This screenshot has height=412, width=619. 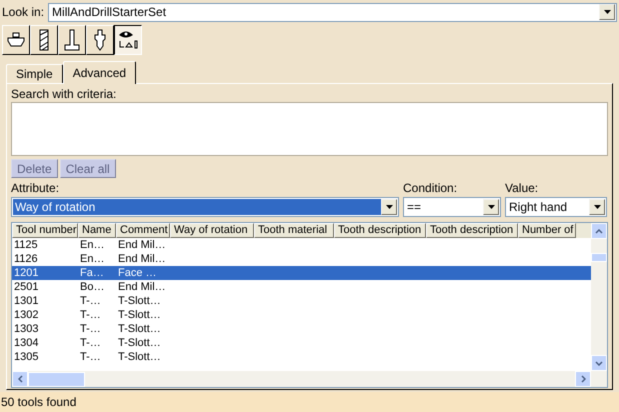 What do you see at coordinates (332, 12) in the screenshot?
I see `look-in-dropdown: MillAndDrillStarterSet` at bounding box center [332, 12].